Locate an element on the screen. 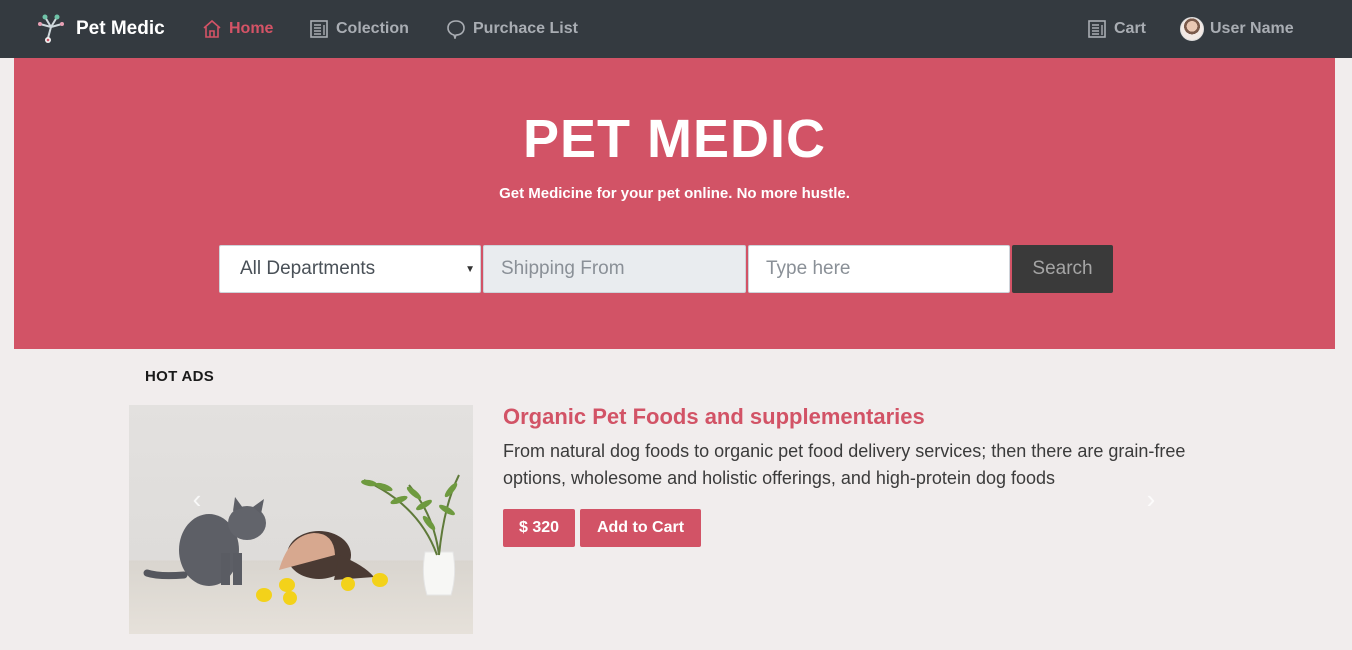  ad-image is located at coordinates (301, 519).